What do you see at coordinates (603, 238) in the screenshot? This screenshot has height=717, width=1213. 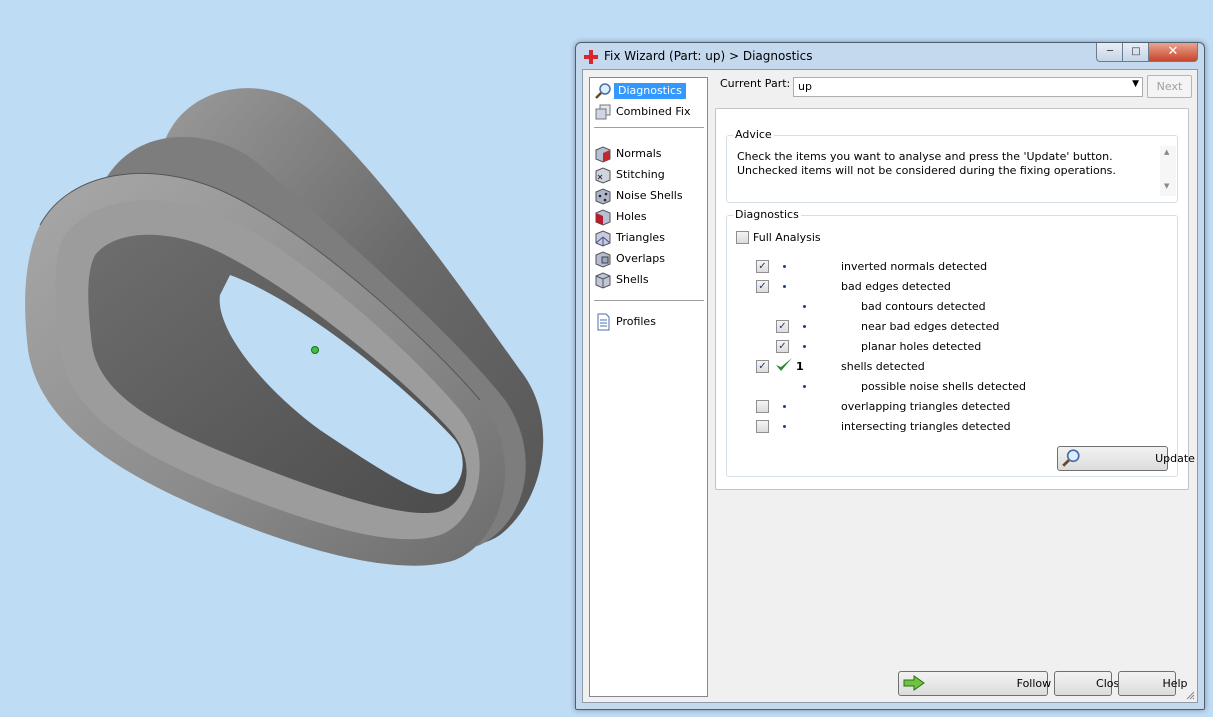 I see `triangles-cube-icon` at bounding box center [603, 238].